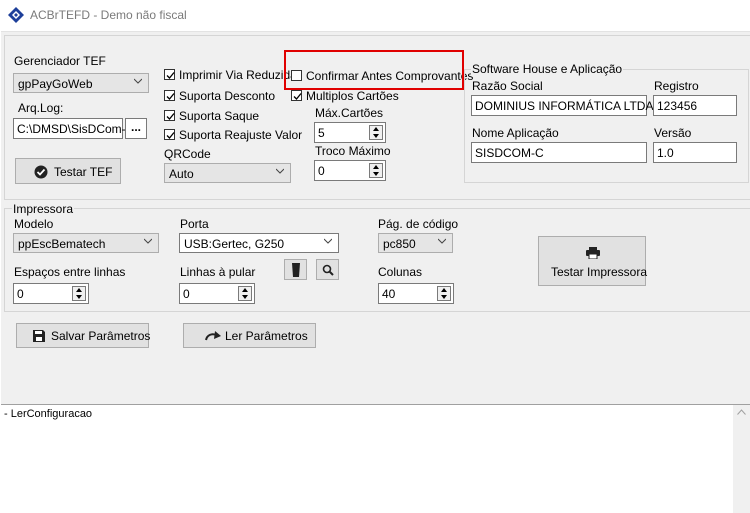  I want to click on gerenciador-select: gpPayGoWeb, so click(81, 83).